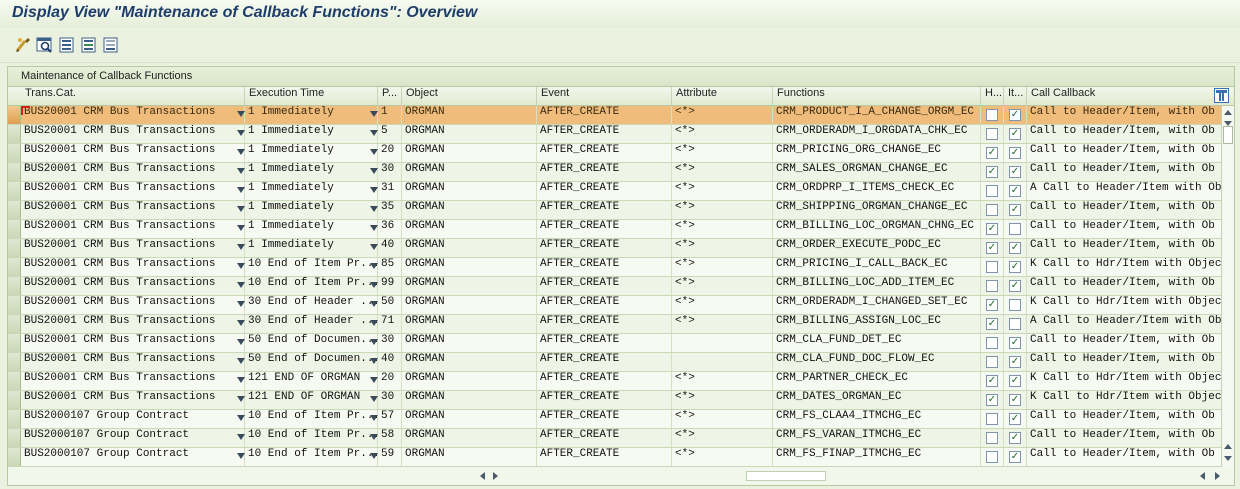 This screenshot has width=1240, height=489. I want to click on cell-functions: CRM_PRODUCT_I_A_CHANGE_ORGM_EC, so click(877, 115).